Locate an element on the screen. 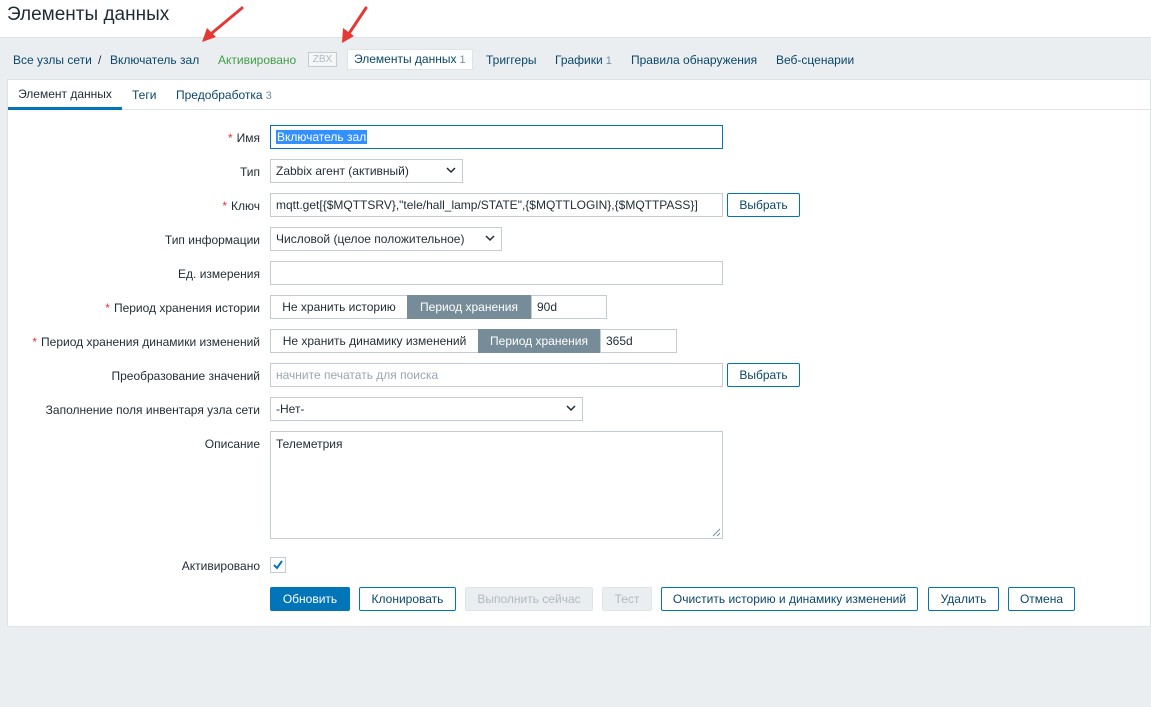 This screenshot has height=707, width=1151. name-input: Включатель зал is located at coordinates (496, 137).